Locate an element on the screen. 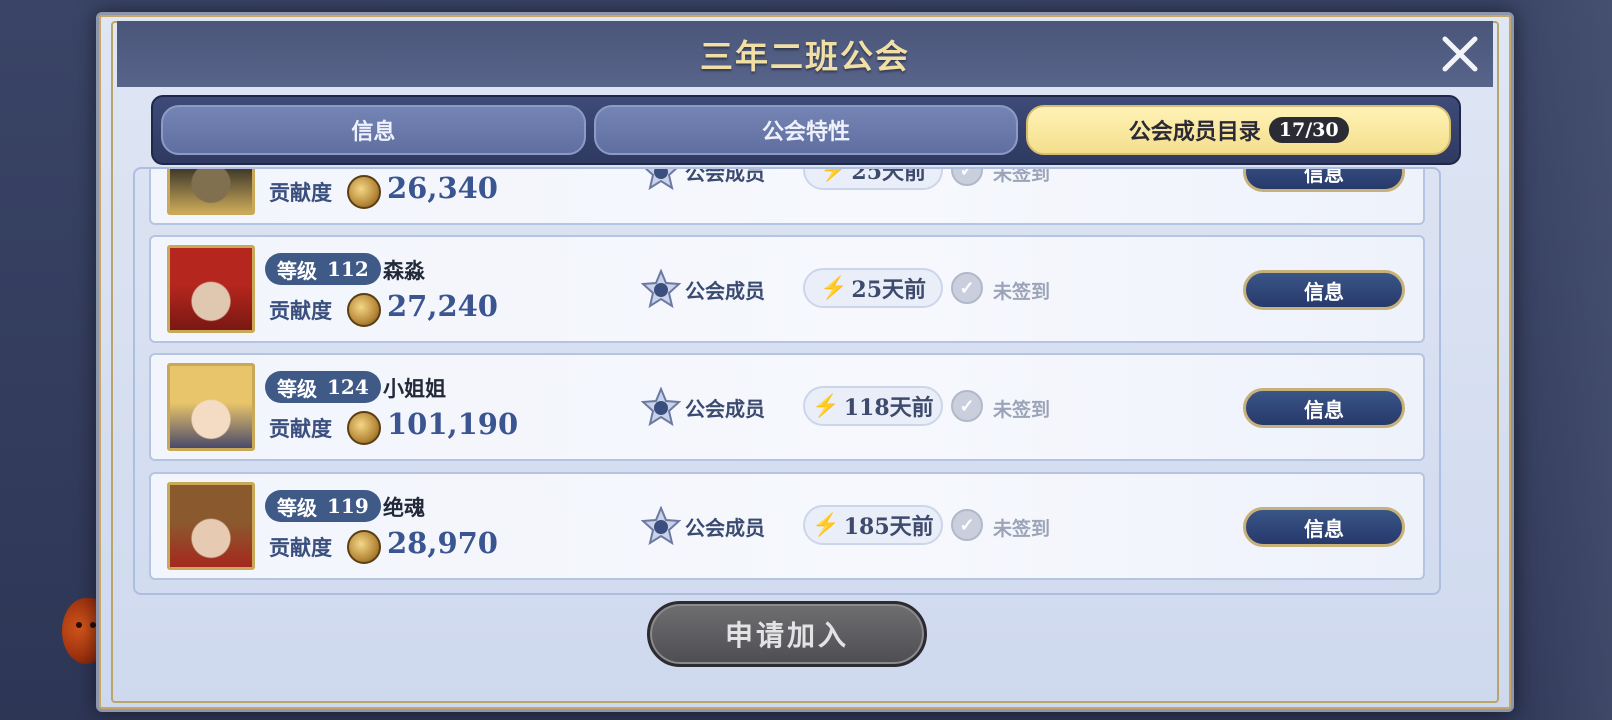  last-online-pill: ⚡ 185天前 is located at coordinates (873, 525).